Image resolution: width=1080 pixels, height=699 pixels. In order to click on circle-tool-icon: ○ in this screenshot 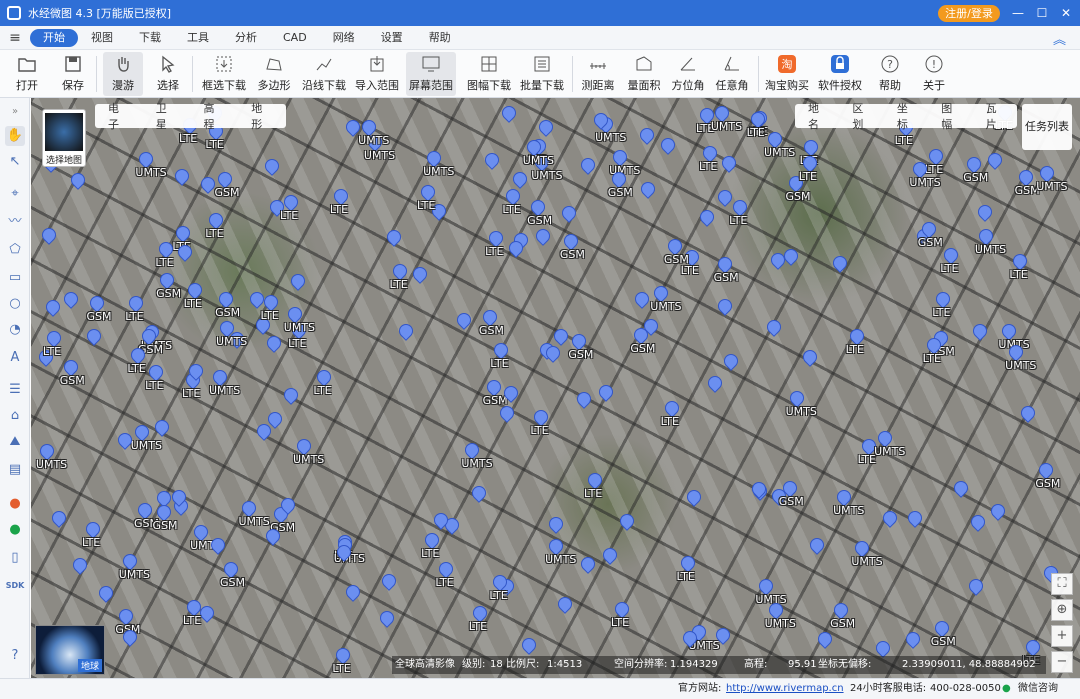, I will do `click(15, 304)`.